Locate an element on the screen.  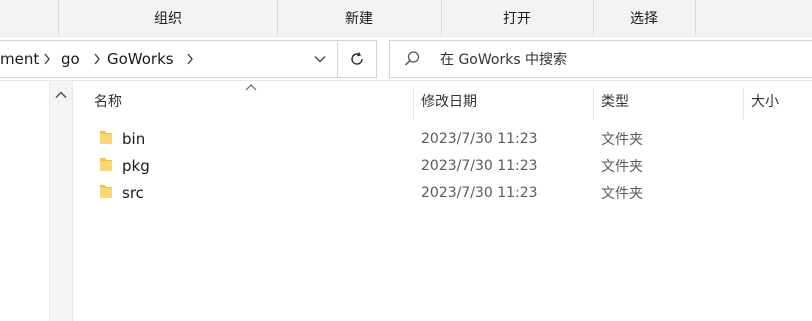
ribbon-divider is located at coordinates (695, 18).